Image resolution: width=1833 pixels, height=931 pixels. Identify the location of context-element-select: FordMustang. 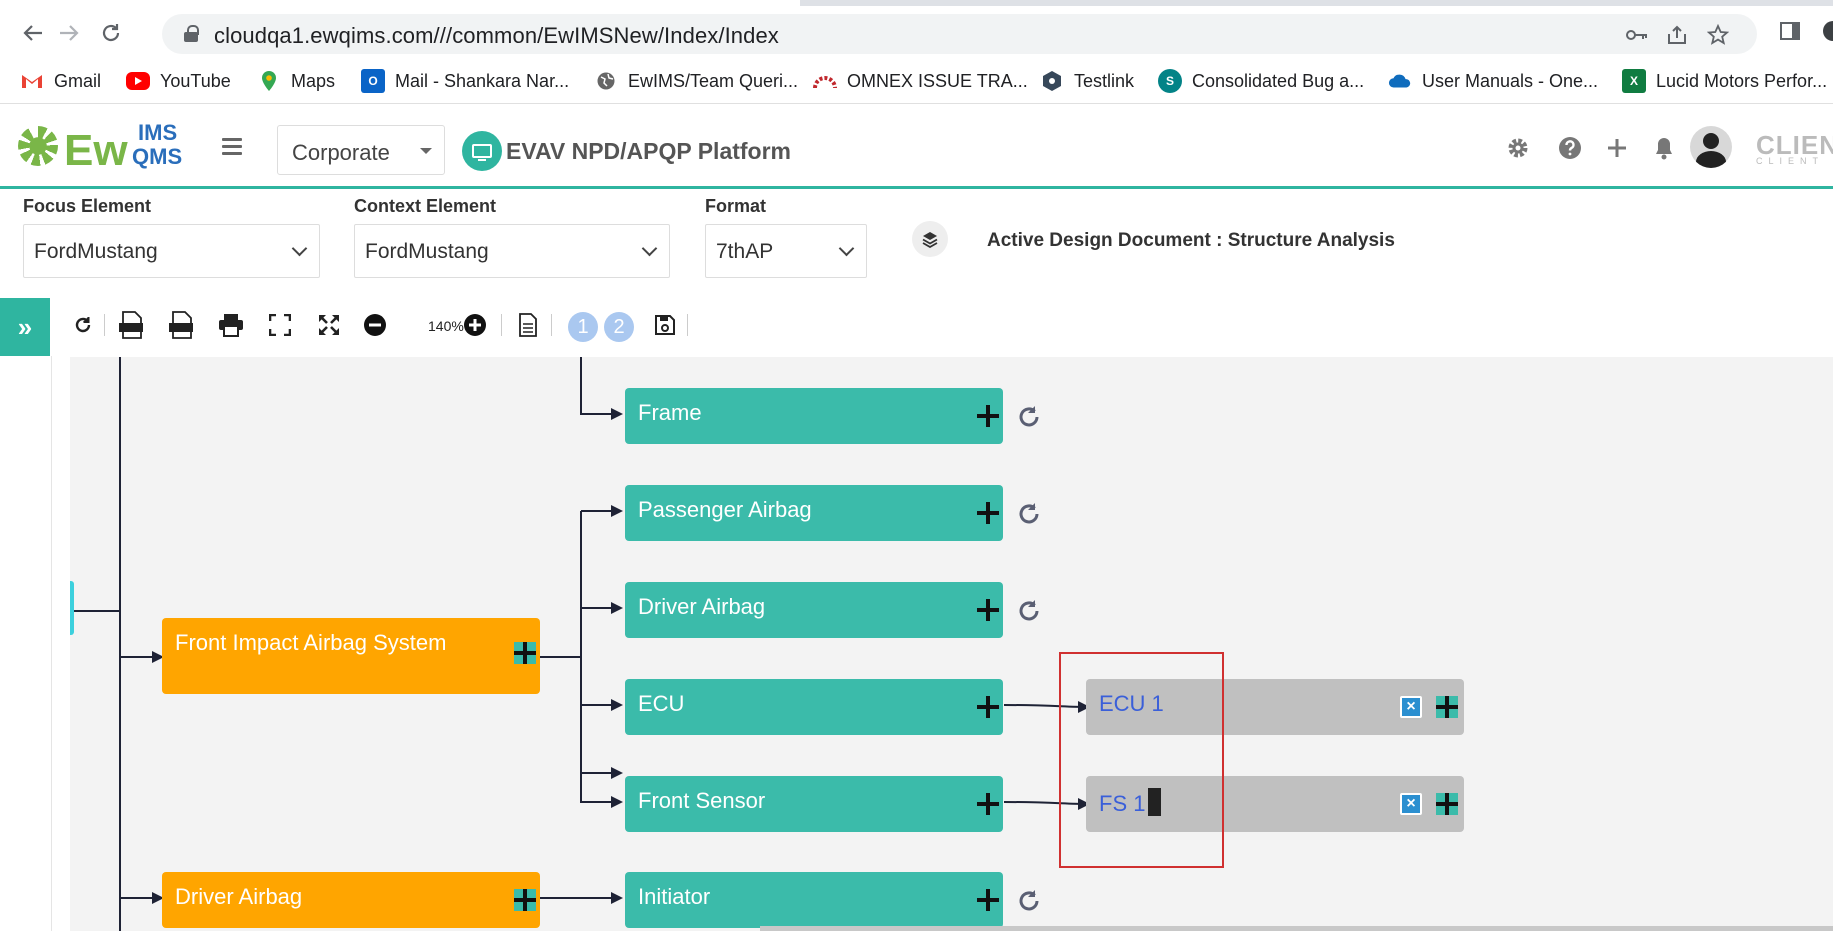
(512, 251).